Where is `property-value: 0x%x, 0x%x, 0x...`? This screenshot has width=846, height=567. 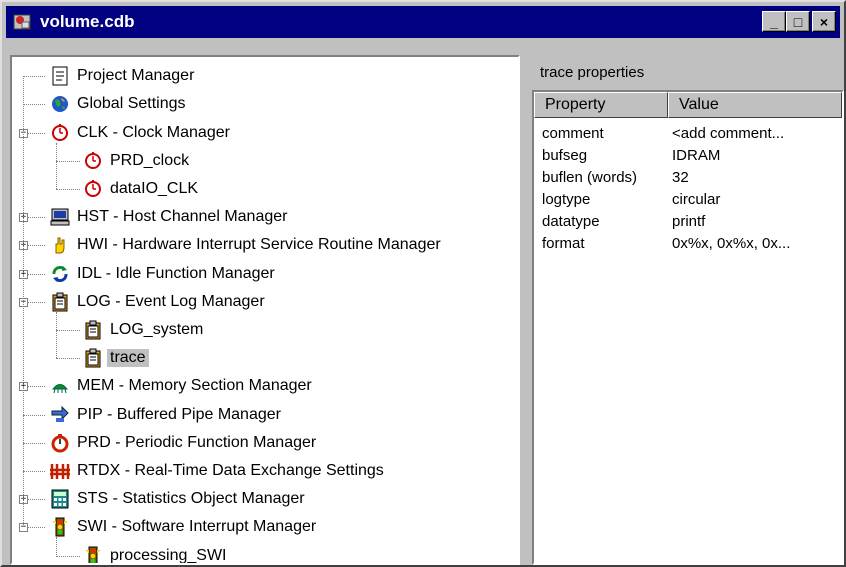 property-value: 0x%x, 0x%x, 0x... is located at coordinates (731, 243).